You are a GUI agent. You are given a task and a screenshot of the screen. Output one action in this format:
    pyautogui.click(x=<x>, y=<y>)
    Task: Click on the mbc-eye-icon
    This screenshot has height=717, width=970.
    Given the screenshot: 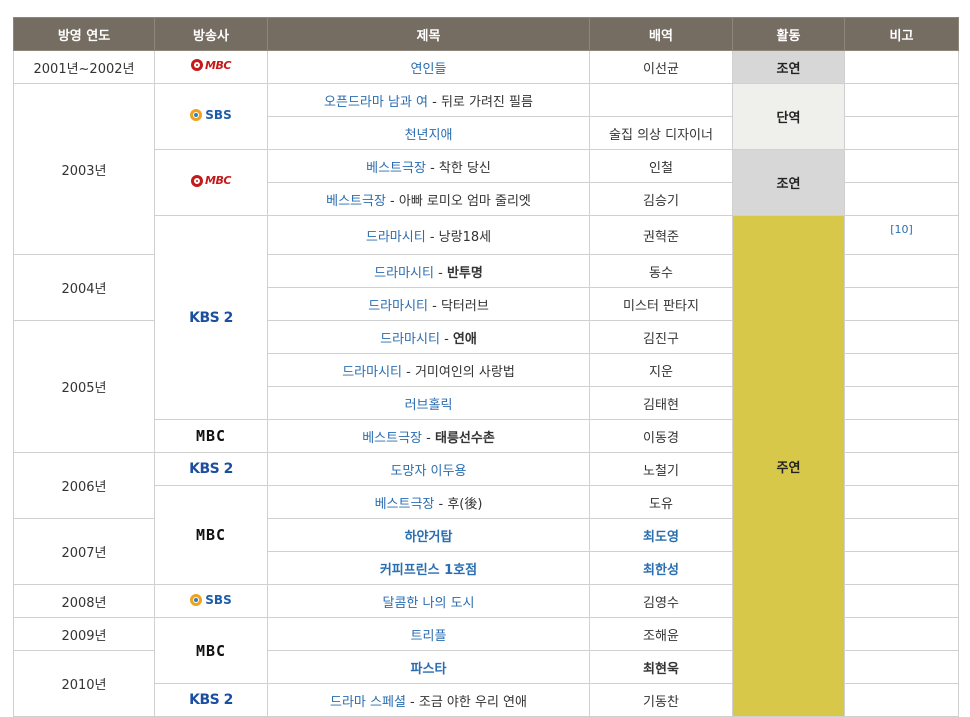 What is the action you would take?
    pyautogui.click(x=197, y=180)
    